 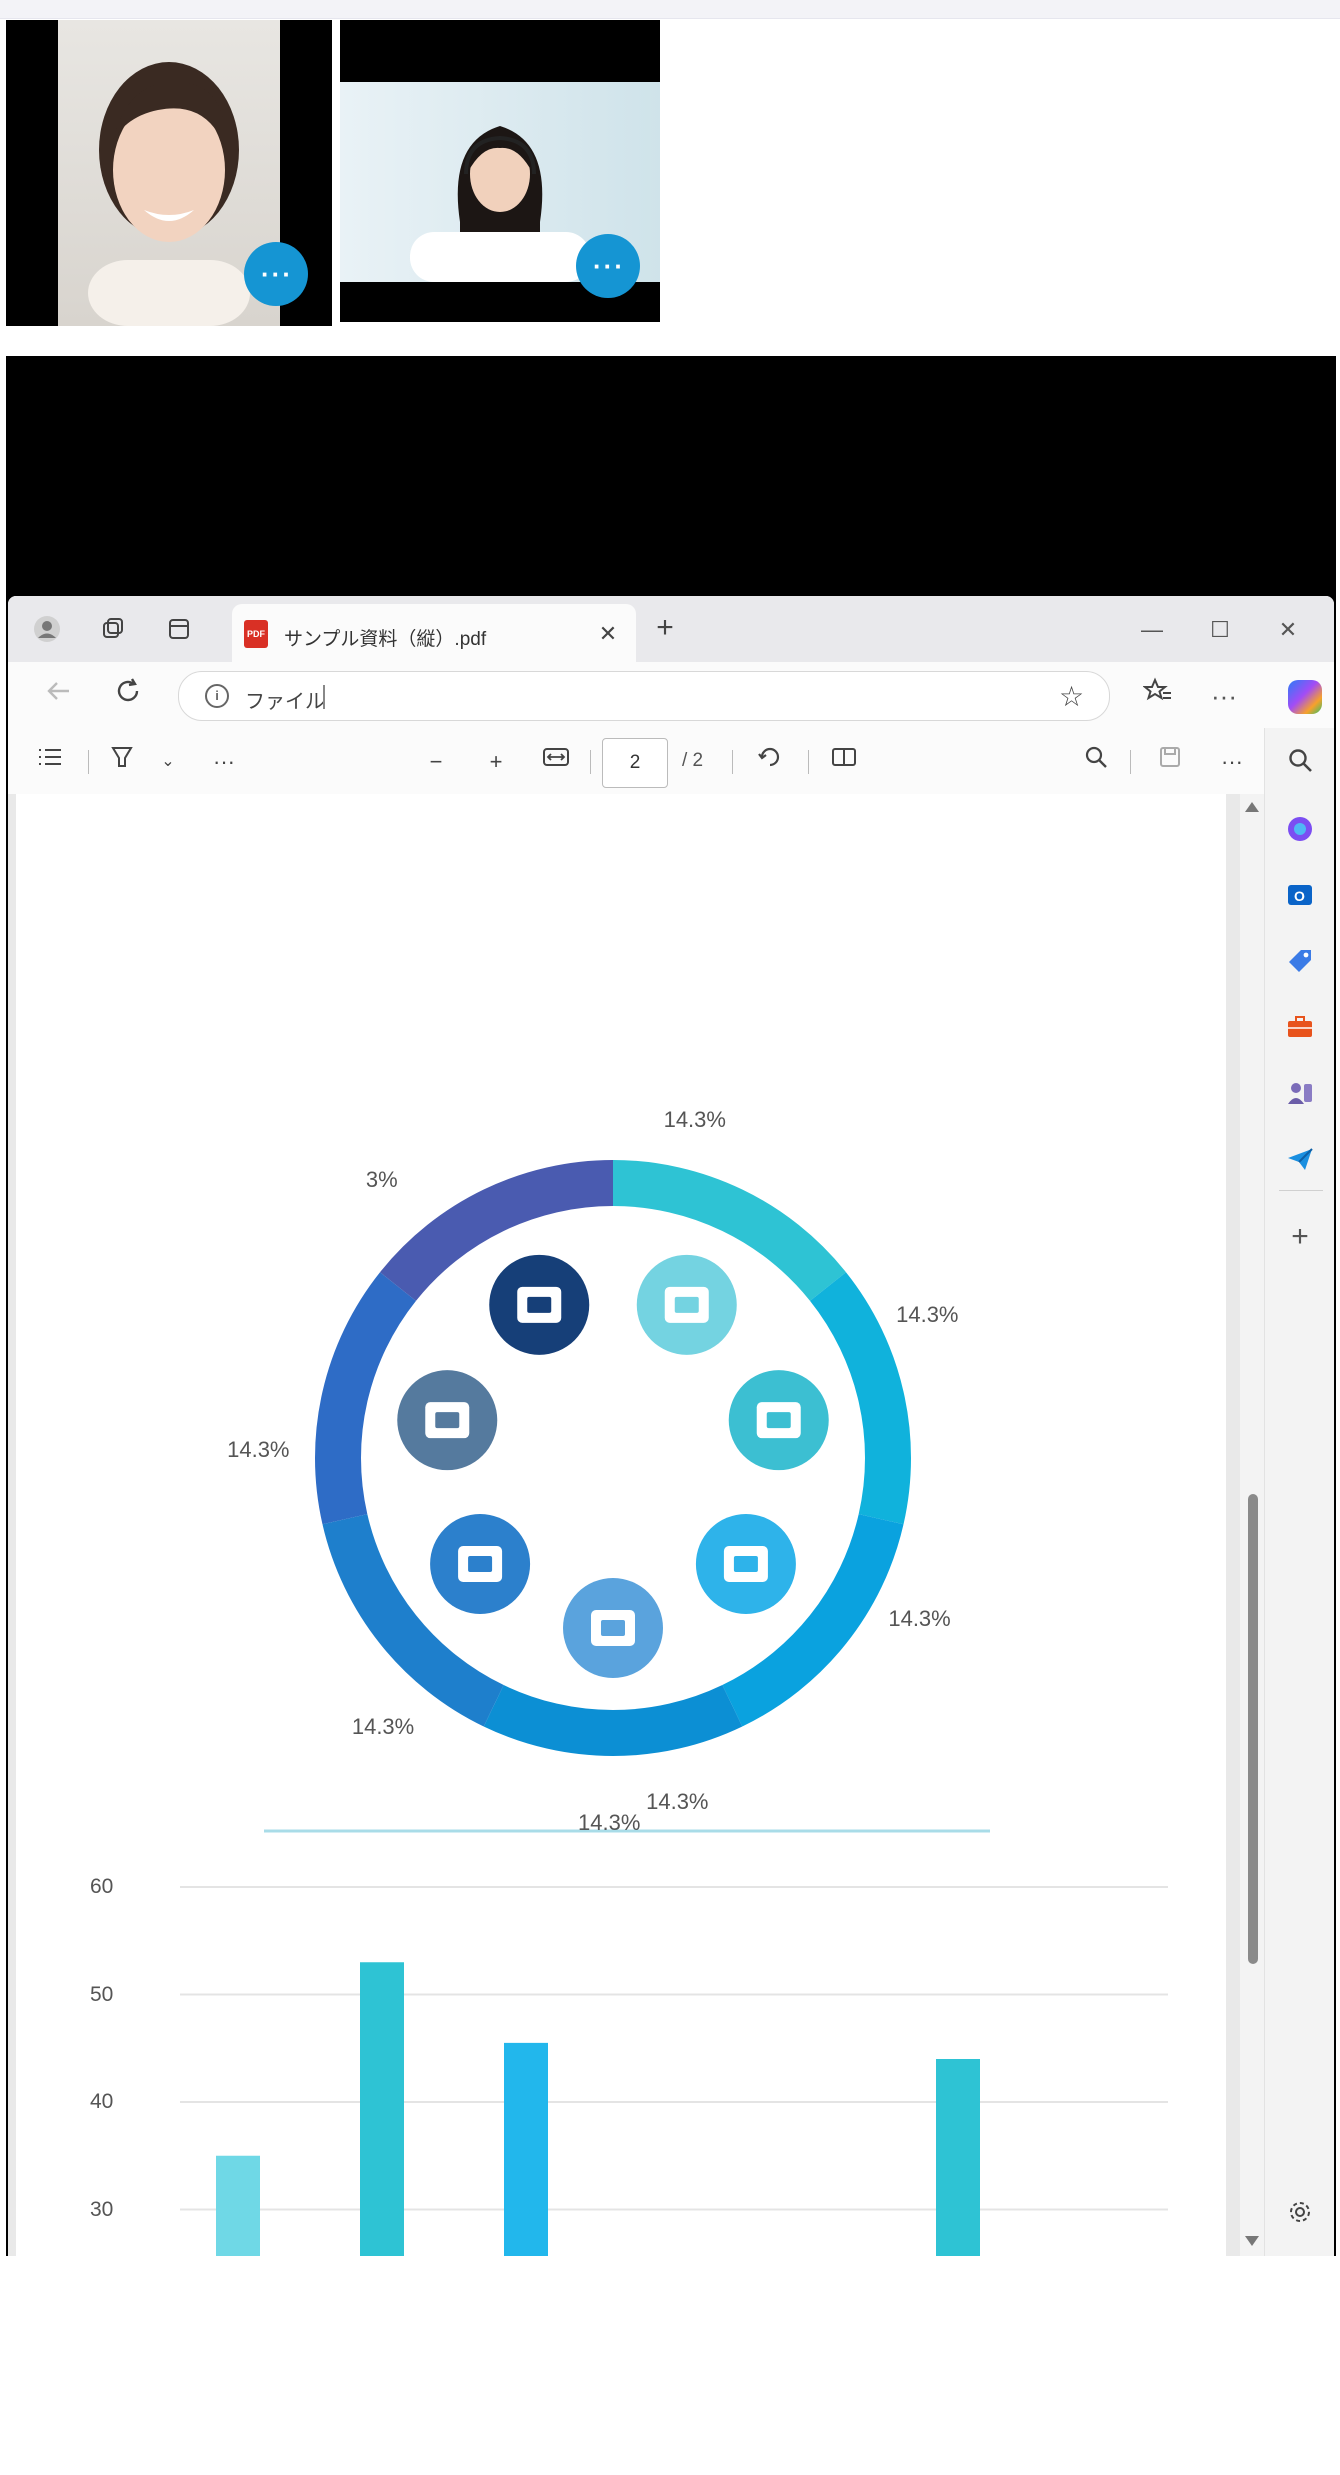 I want to click on send-telegram-icon, so click(x=1300, y=1159).